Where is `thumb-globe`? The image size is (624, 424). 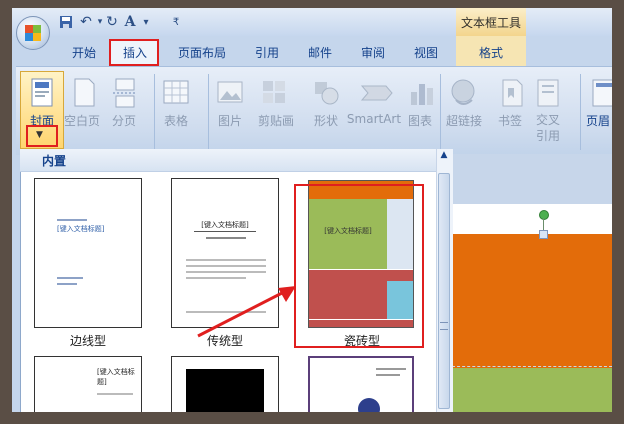 thumb-globe is located at coordinates (369, 405).